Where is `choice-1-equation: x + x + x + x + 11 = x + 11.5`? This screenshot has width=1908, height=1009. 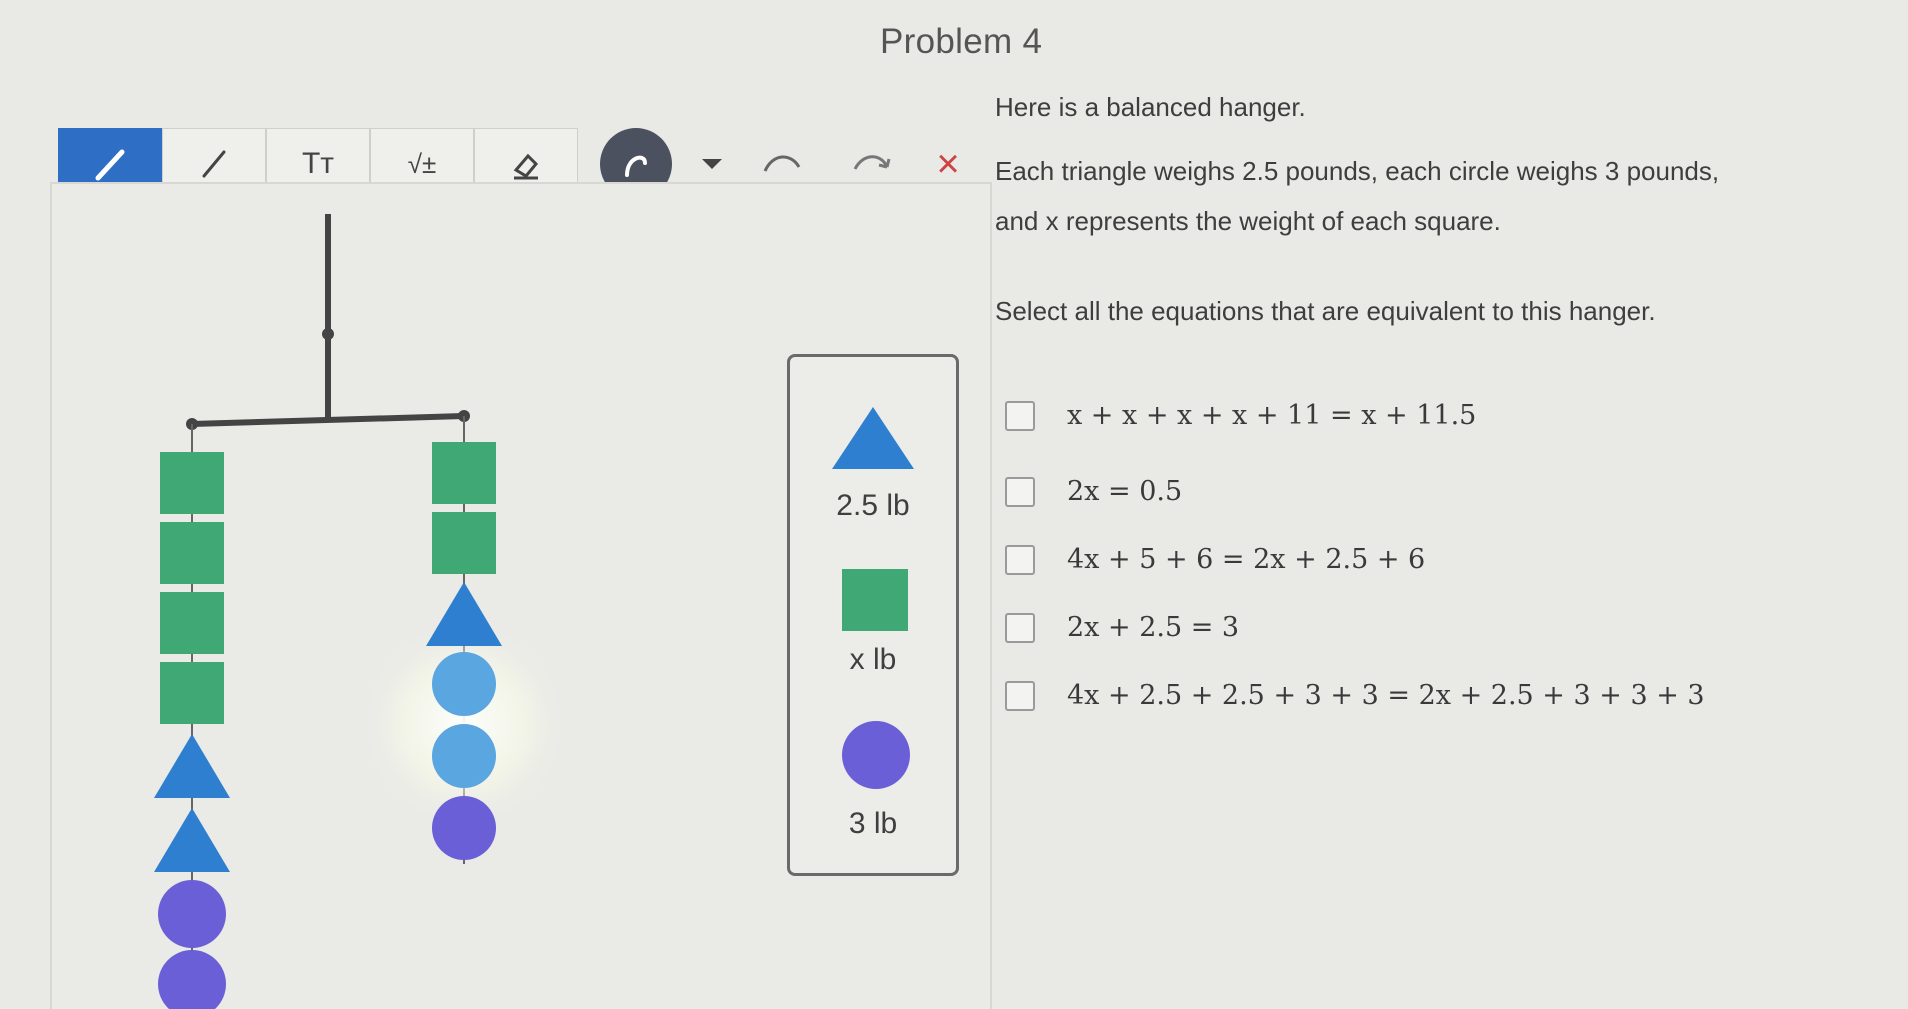 choice-1-equation: x + x + x + x + 11 = x + 11.5 is located at coordinates (1272, 415).